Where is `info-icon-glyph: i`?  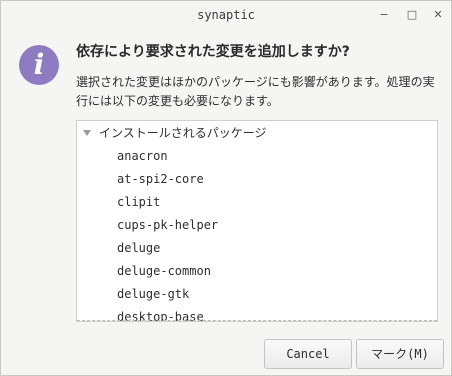 info-icon-glyph: i is located at coordinates (39, 64).